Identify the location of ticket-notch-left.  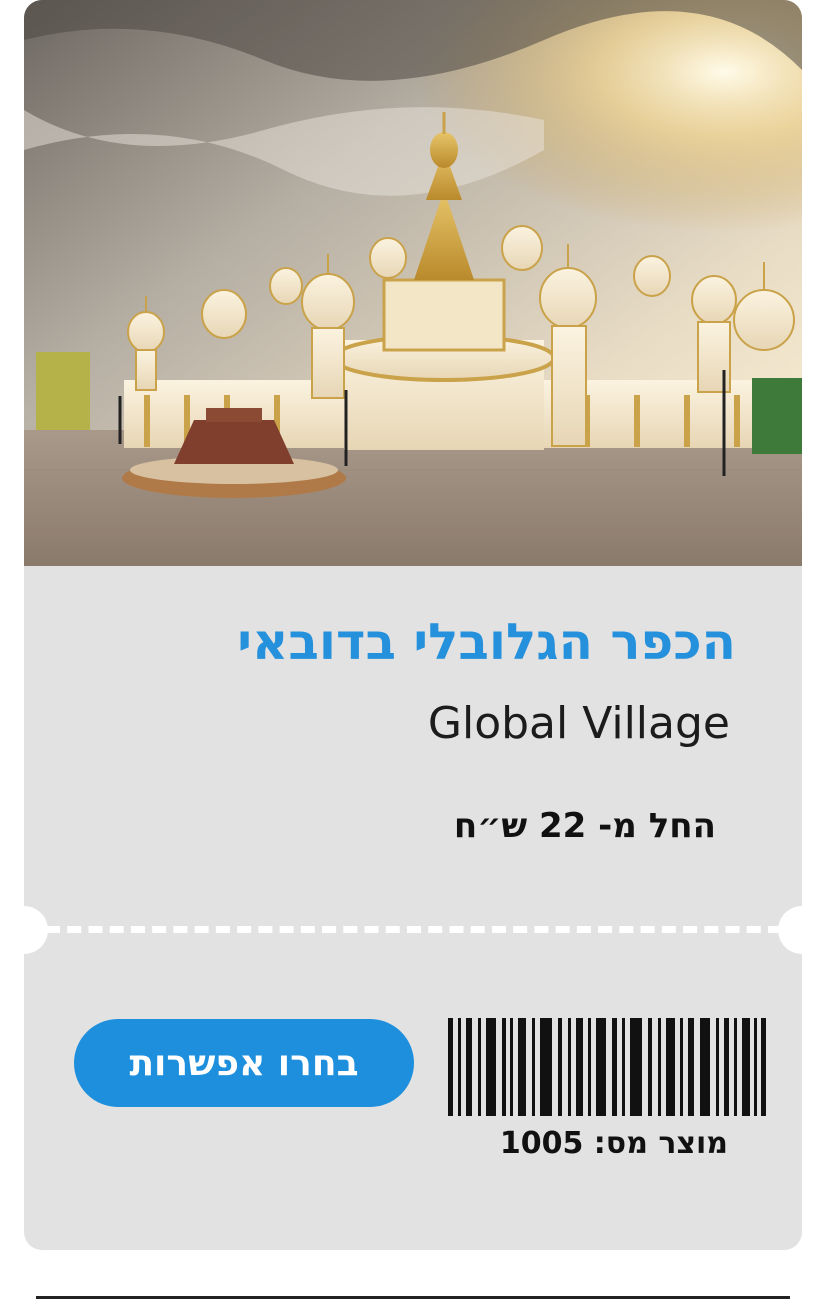
(24, 930).